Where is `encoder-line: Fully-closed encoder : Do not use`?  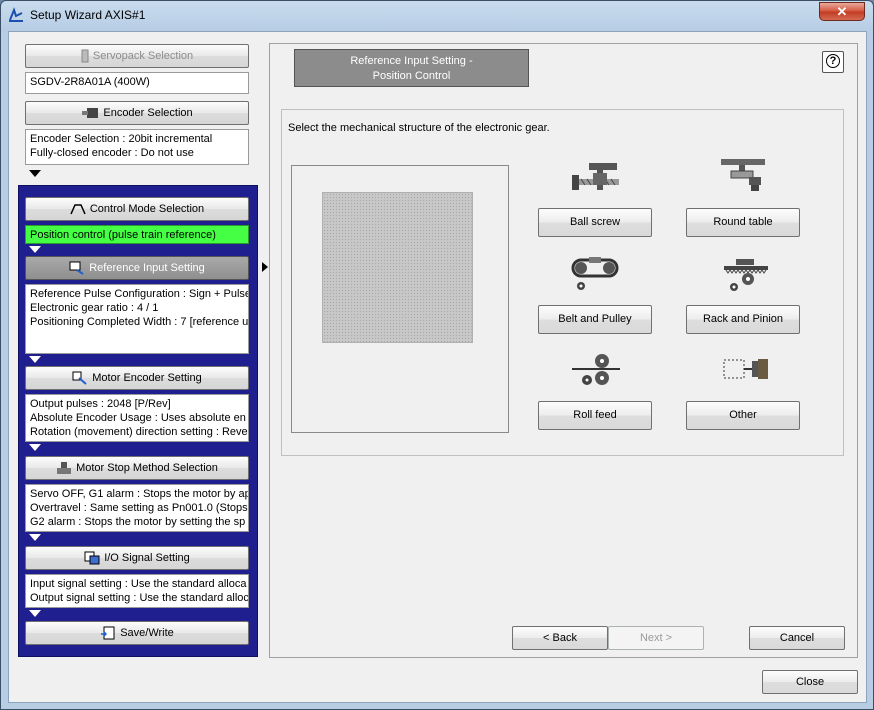
encoder-line: Fully-closed encoder : Do not use is located at coordinates (112, 153).